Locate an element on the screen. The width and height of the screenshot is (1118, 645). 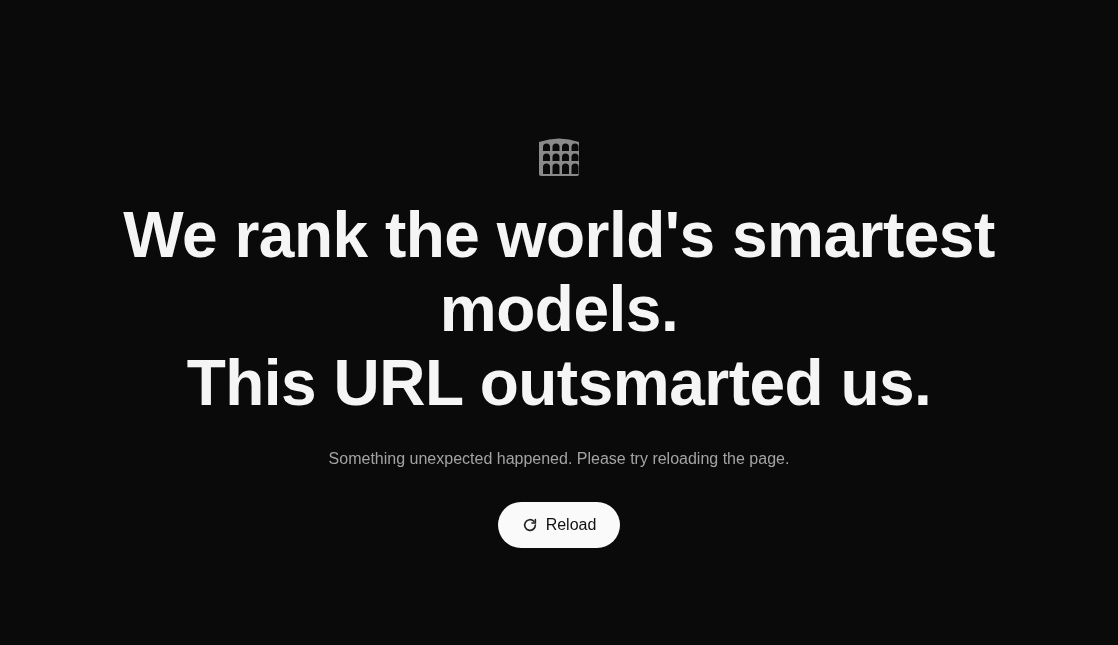
reload-button: Reload is located at coordinates (559, 525).